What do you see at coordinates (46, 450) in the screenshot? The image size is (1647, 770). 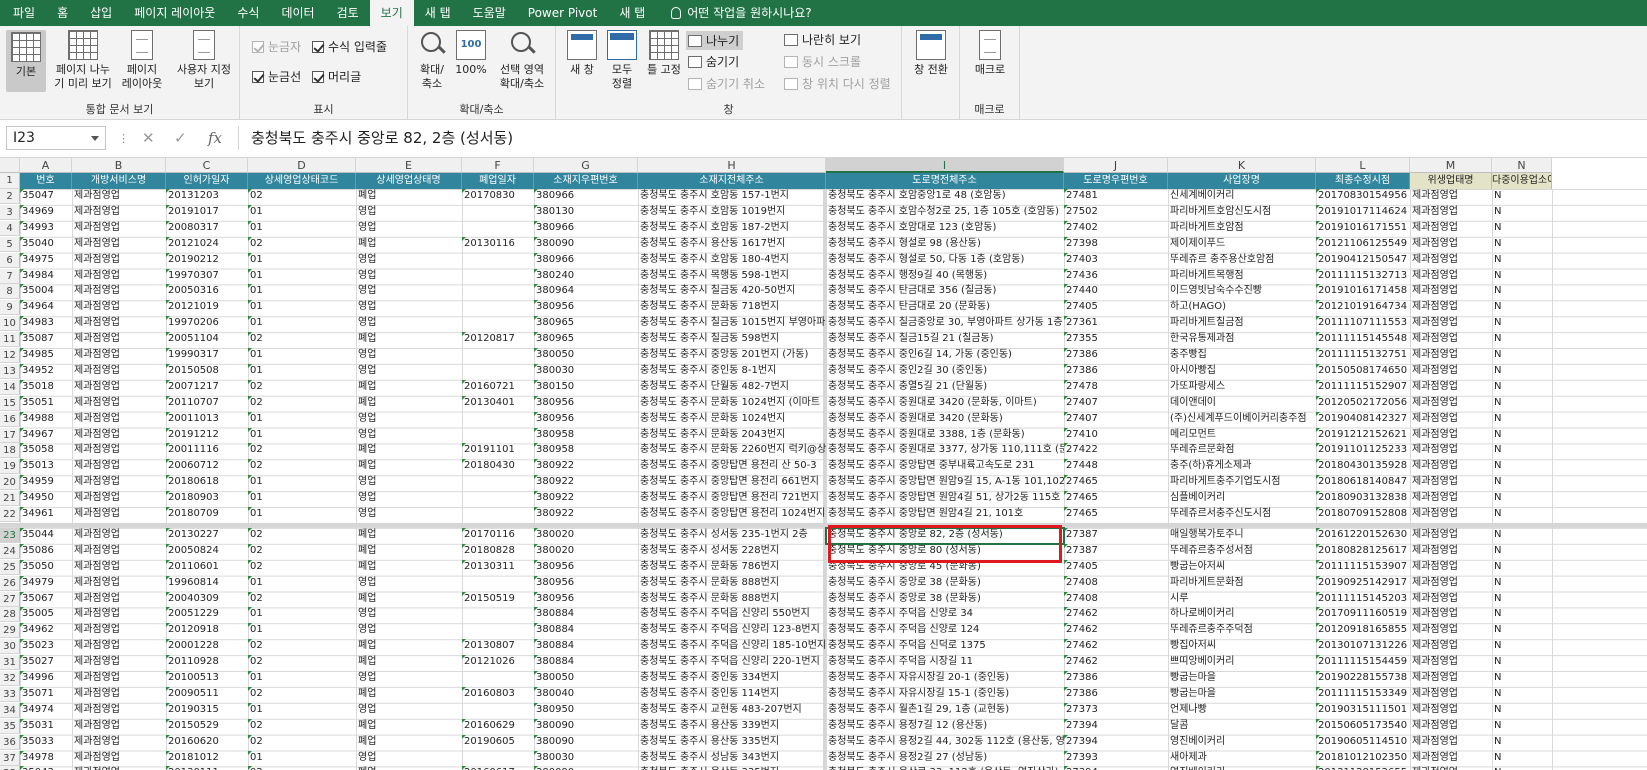 I see `table-cell: 35058` at bounding box center [46, 450].